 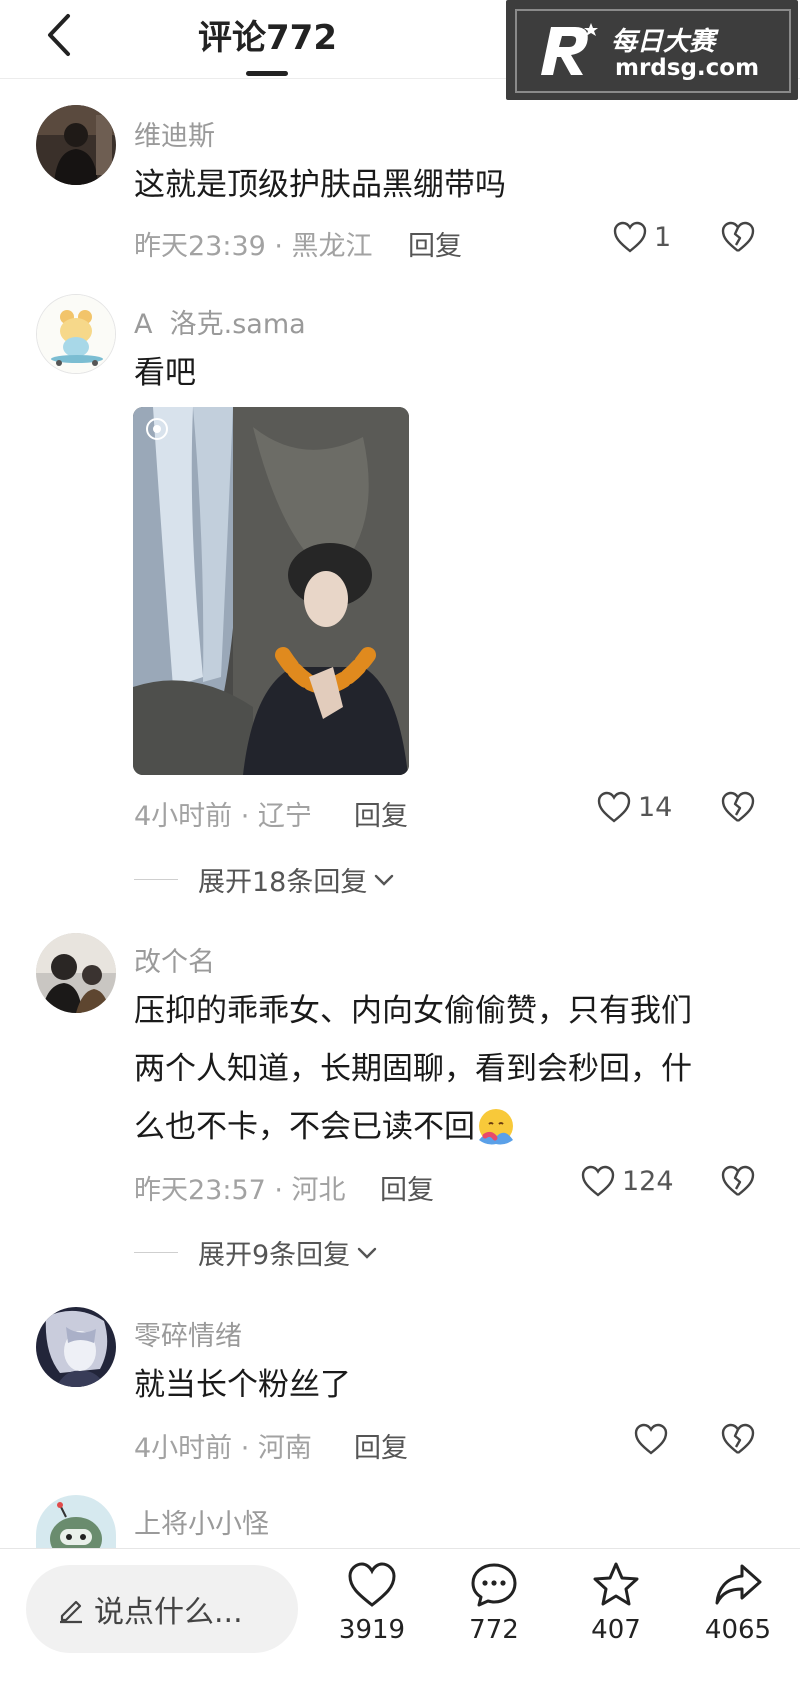 I want to click on watermark-frame: 每日大赛 mrdsg.com, so click(x=653, y=51).